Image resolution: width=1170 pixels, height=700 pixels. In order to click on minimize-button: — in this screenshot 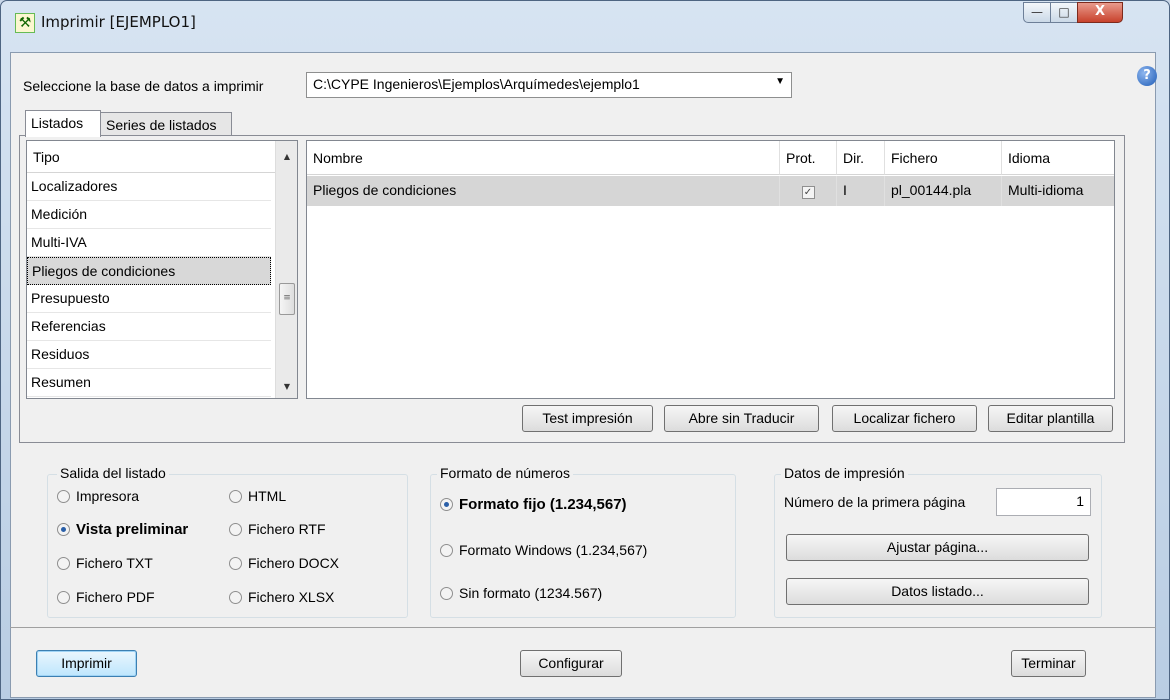, I will do `click(1037, 12)`.